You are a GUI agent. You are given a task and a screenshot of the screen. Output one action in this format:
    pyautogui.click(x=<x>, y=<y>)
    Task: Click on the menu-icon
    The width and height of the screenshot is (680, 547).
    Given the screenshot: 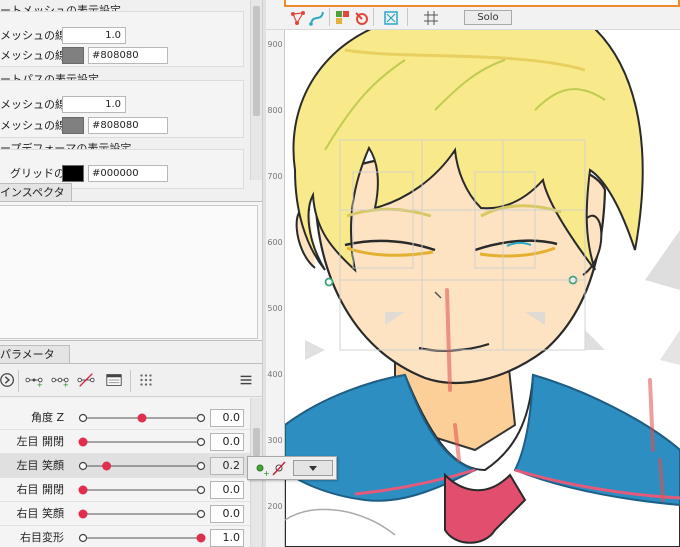 What is the action you would take?
    pyautogui.click(x=246, y=380)
    